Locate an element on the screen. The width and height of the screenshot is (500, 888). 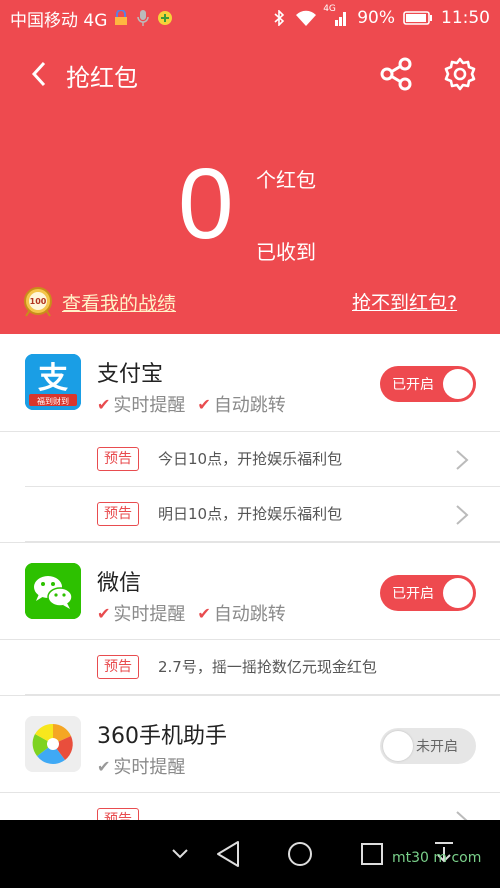
signal-label: 4G is located at coordinates (329, 9).